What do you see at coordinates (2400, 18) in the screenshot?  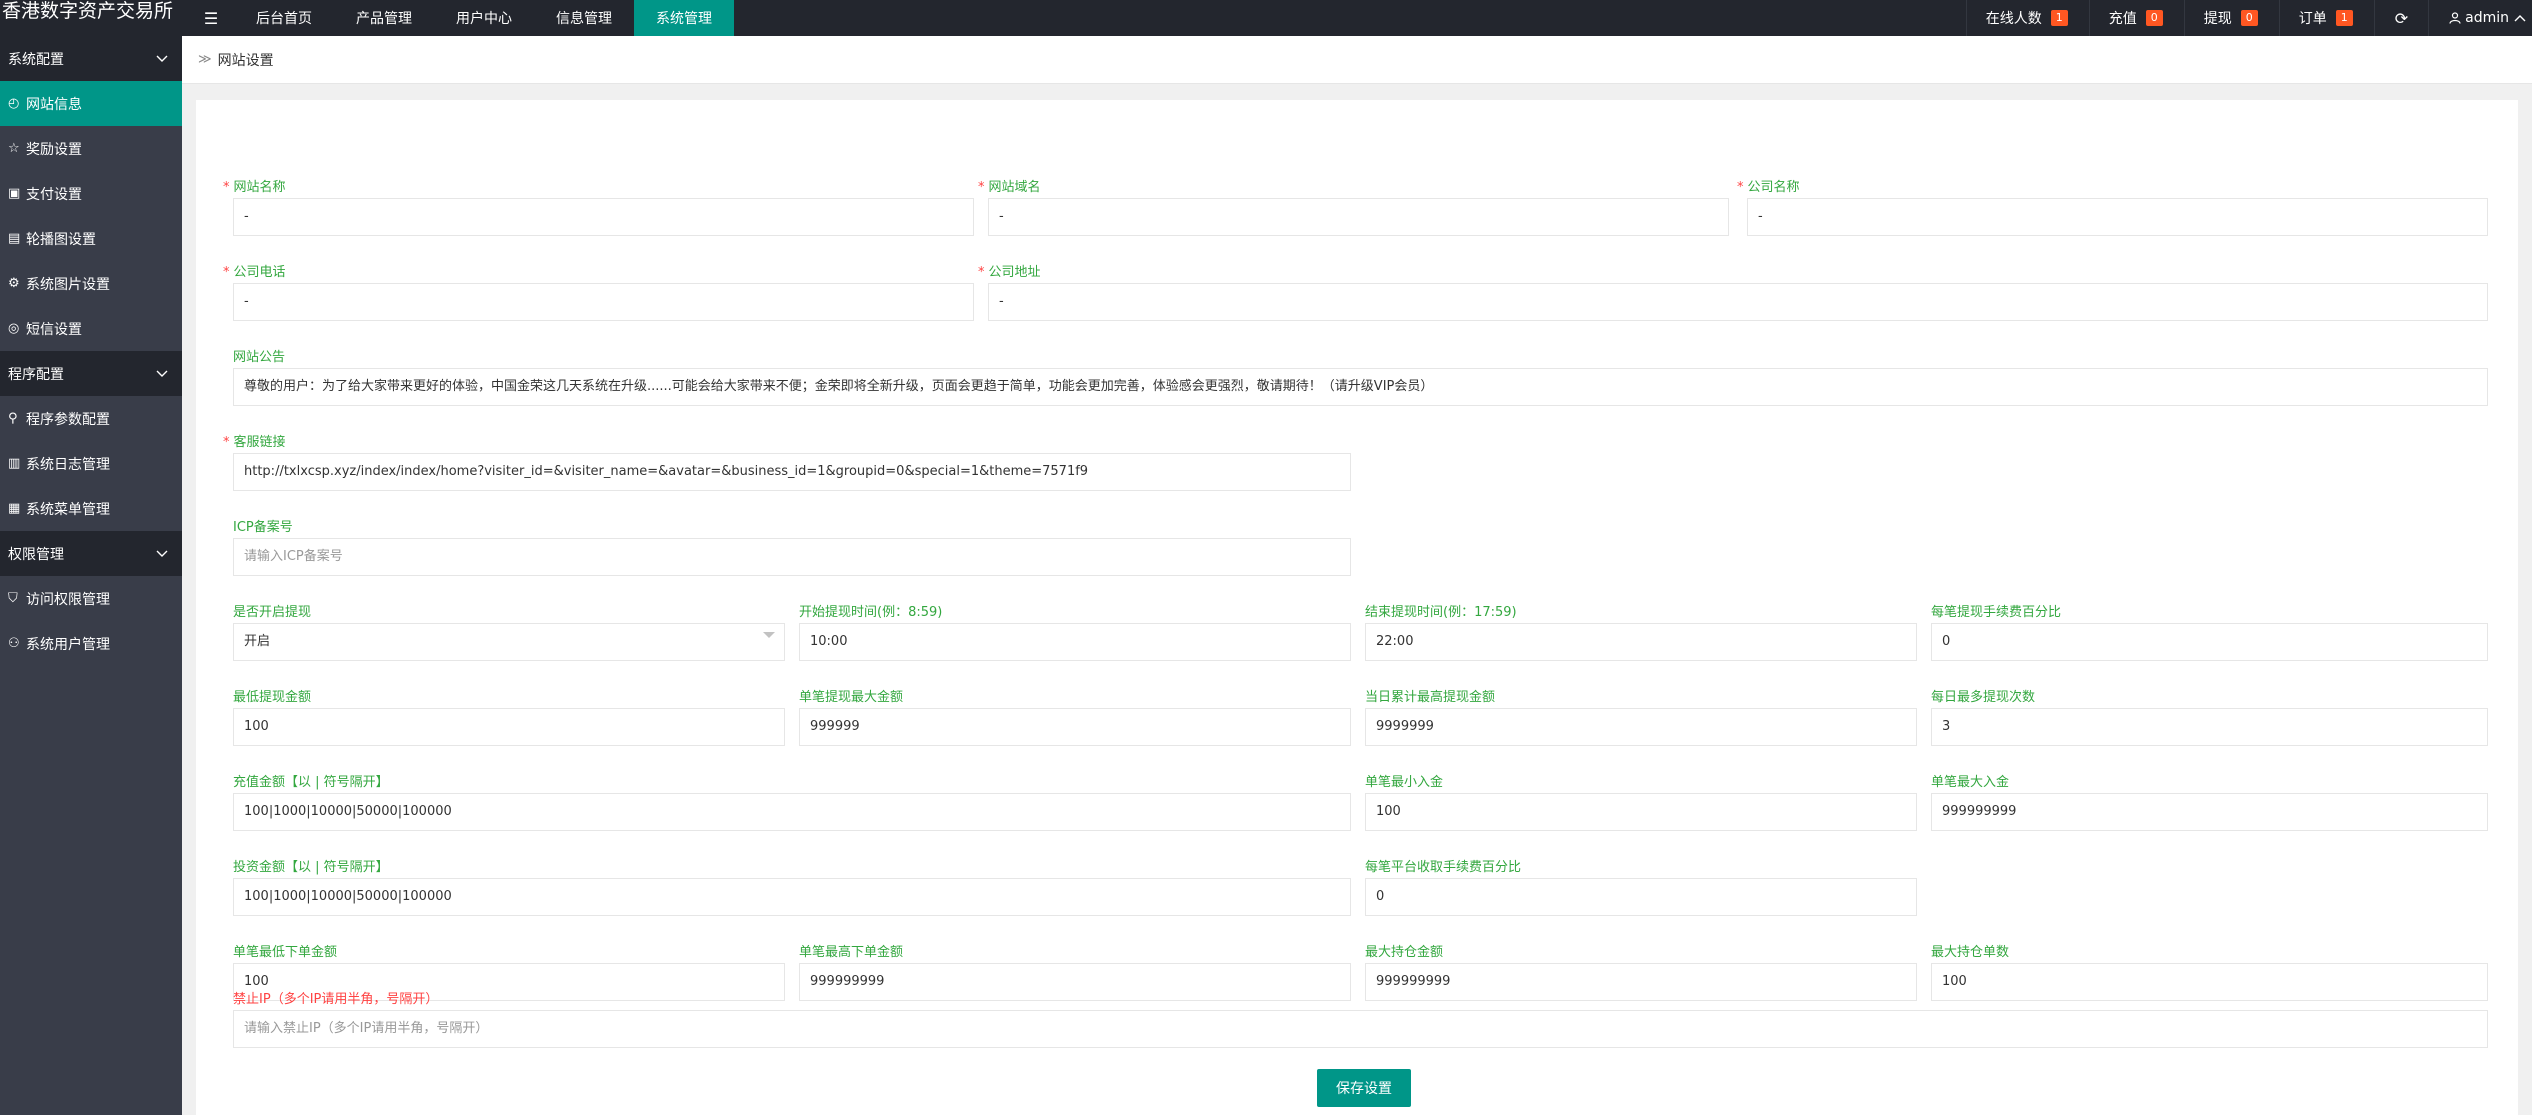 I see `refresh-icon: ⟳` at bounding box center [2400, 18].